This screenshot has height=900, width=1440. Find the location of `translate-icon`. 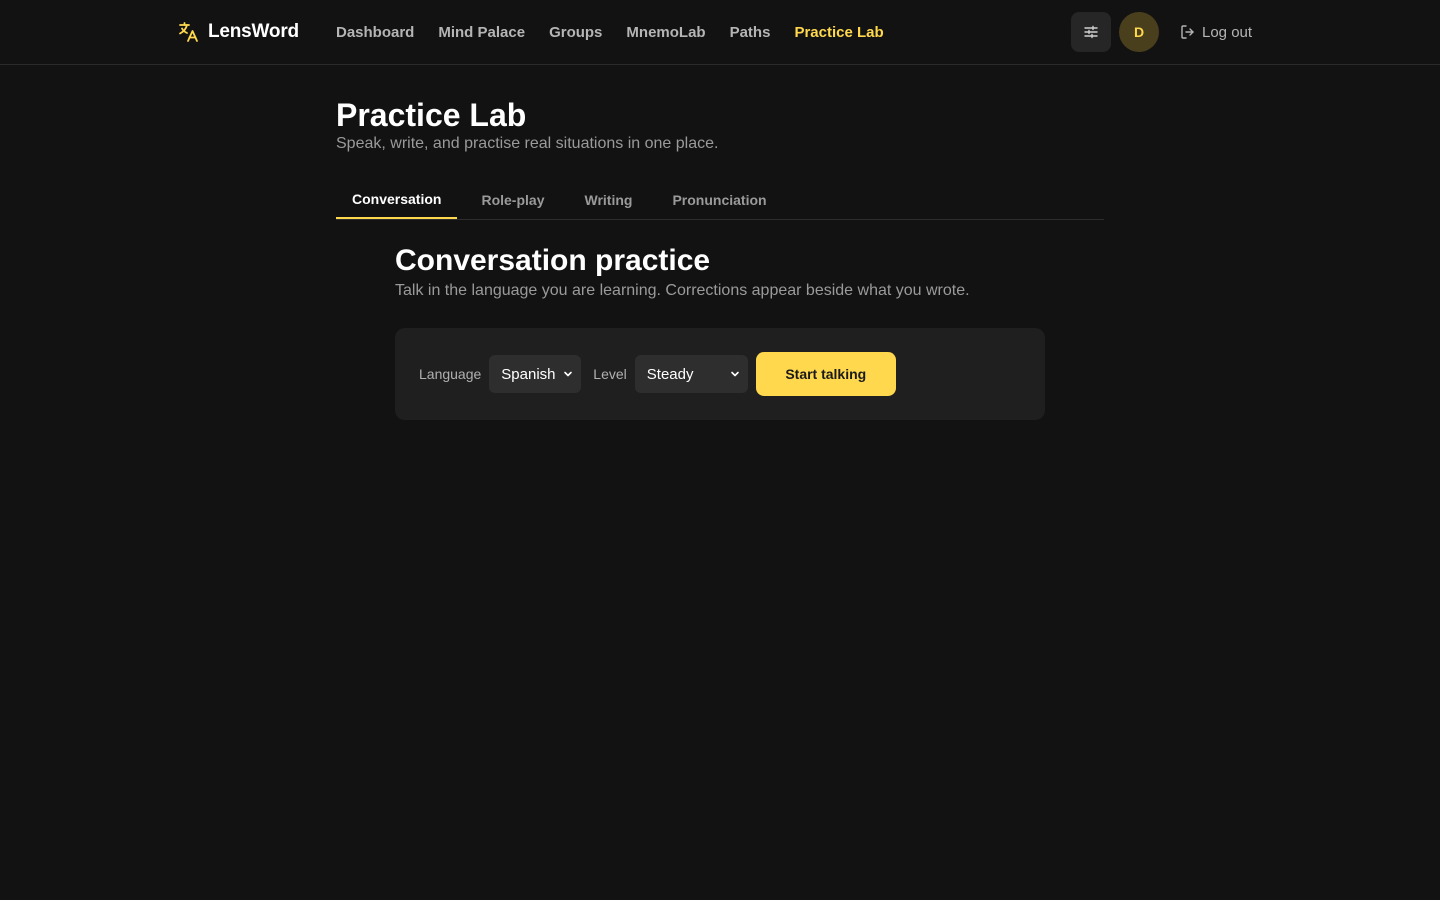

translate-icon is located at coordinates (188, 32).